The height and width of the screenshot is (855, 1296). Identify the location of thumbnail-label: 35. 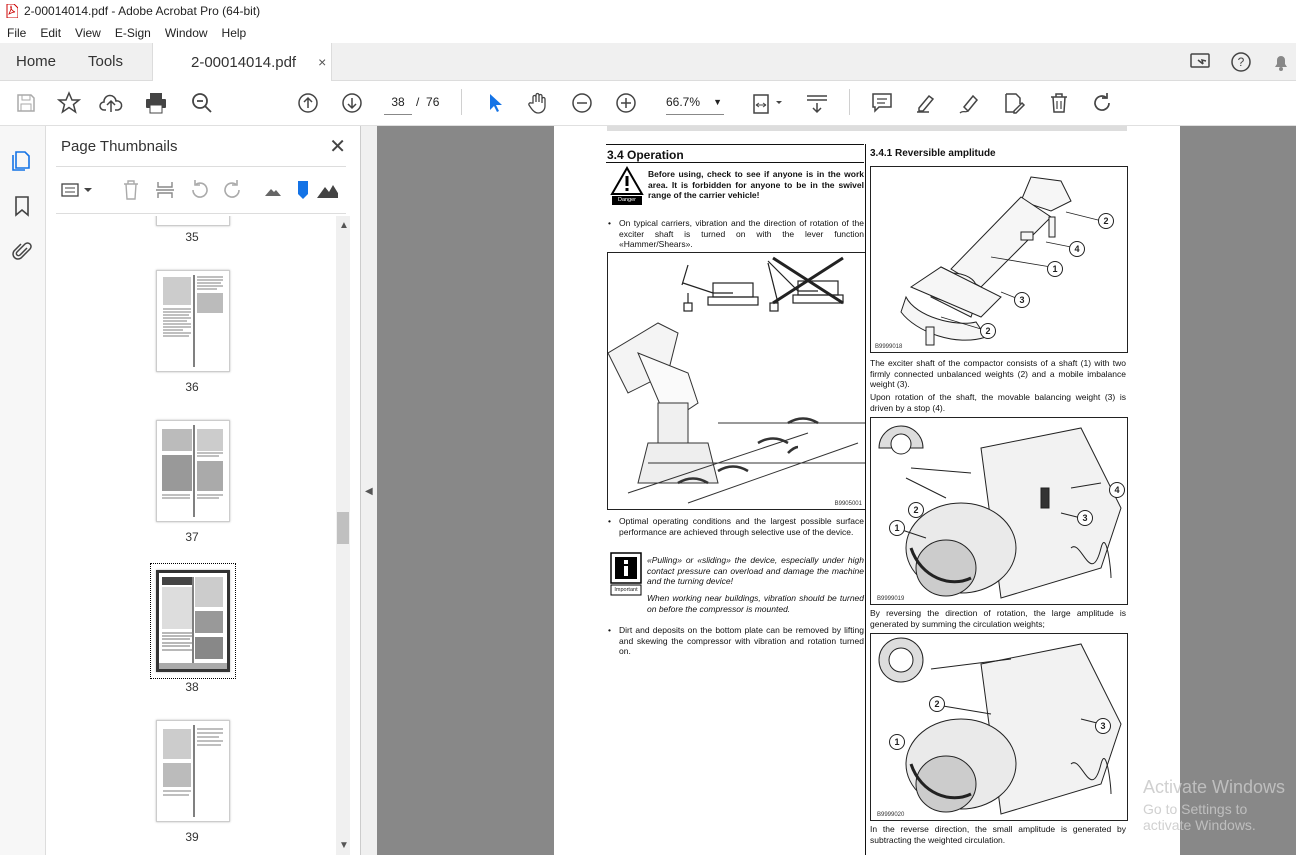
(192, 237).